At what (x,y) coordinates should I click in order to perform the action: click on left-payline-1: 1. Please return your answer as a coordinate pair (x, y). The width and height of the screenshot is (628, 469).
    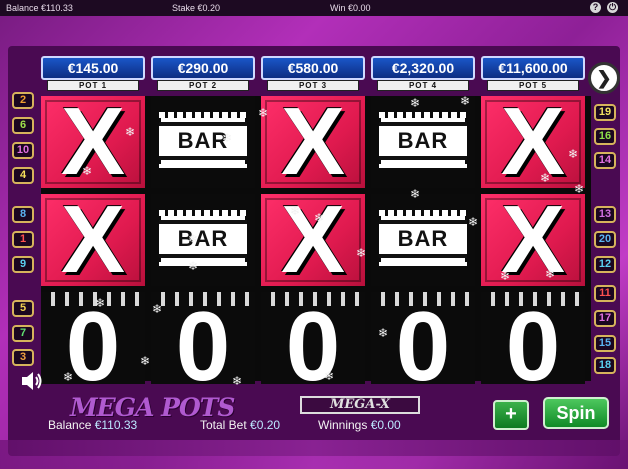
    Looking at the image, I should click on (23, 239).